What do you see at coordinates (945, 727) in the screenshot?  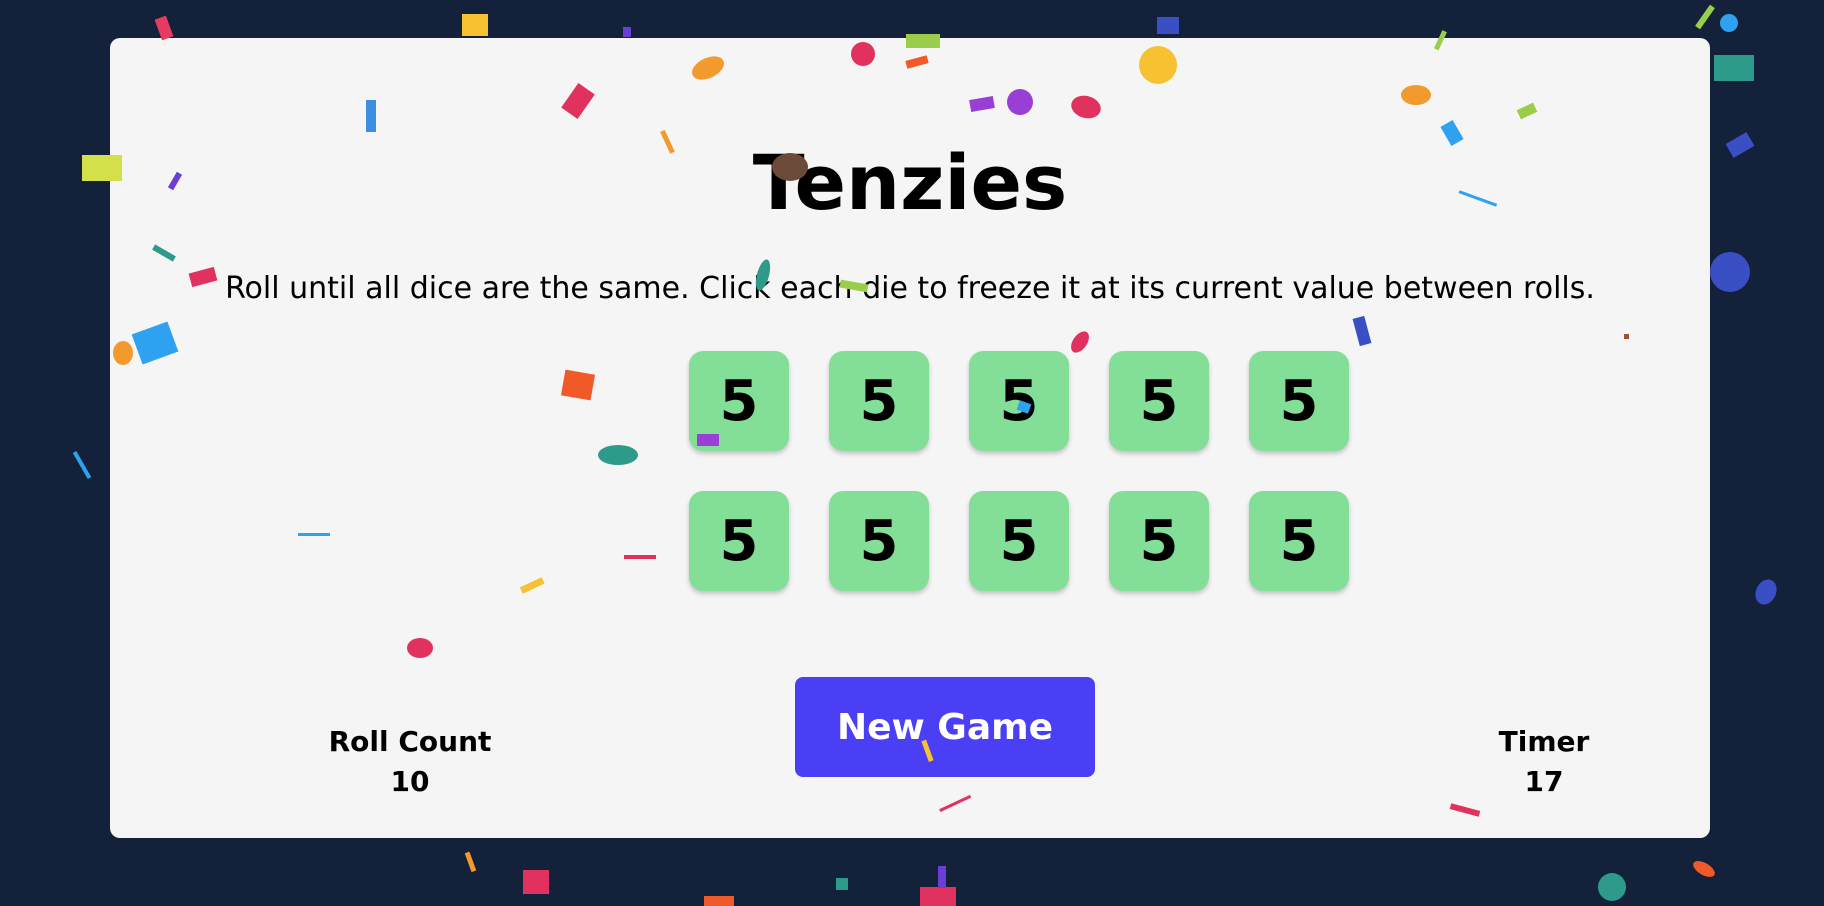 I see `new-game-button: New Game` at bounding box center [945, 727].